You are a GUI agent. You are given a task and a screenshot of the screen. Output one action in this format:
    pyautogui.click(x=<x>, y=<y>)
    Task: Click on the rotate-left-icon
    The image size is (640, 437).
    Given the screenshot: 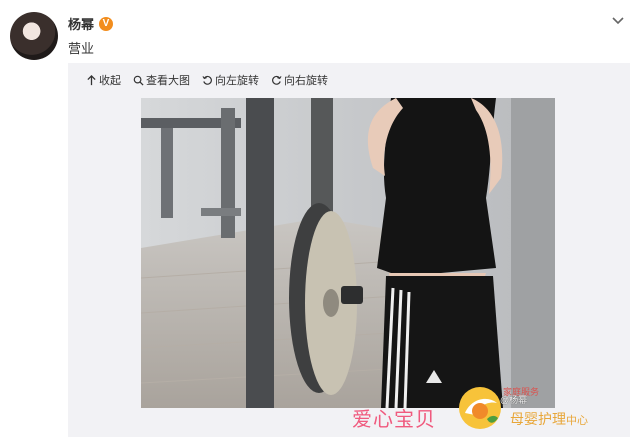 What is the action you would take?
    pyautogui.click(x=207, y=80)
    